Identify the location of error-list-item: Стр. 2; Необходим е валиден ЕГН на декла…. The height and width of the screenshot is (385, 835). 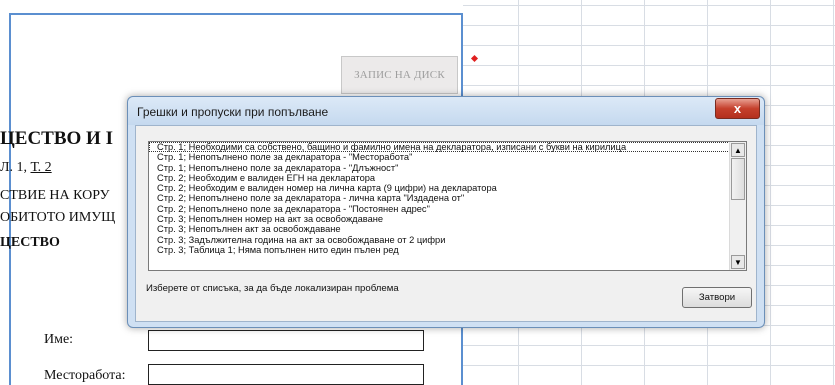
(440, 178).